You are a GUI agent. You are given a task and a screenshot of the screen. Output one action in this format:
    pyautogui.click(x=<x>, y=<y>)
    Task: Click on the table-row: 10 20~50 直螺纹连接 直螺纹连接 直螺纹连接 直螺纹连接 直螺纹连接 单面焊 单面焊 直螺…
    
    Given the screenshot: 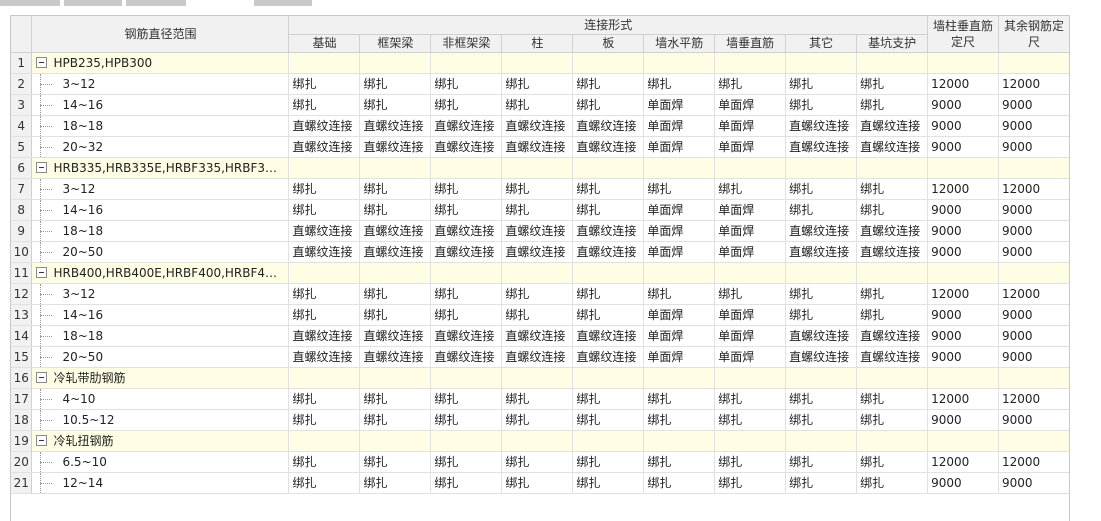 What is the action you would take?
    pyautogui.click(x=540, y=252)
    